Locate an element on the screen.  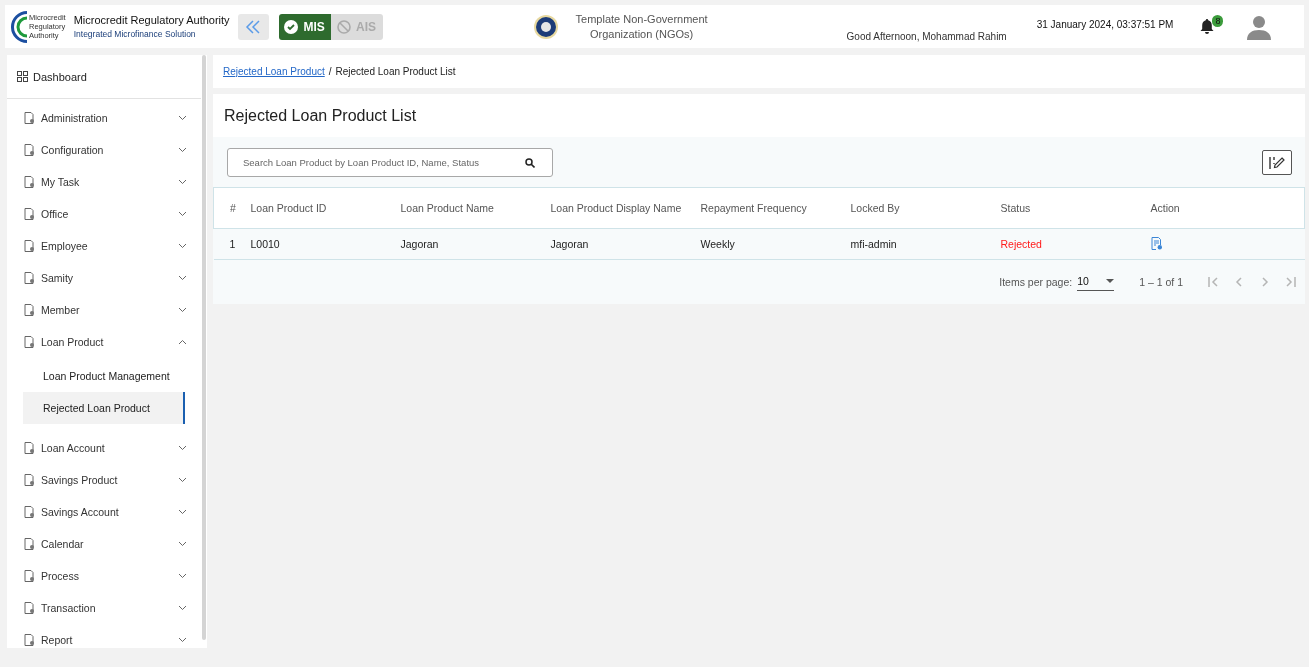
notification-button is located at coordinates (1207, 26).